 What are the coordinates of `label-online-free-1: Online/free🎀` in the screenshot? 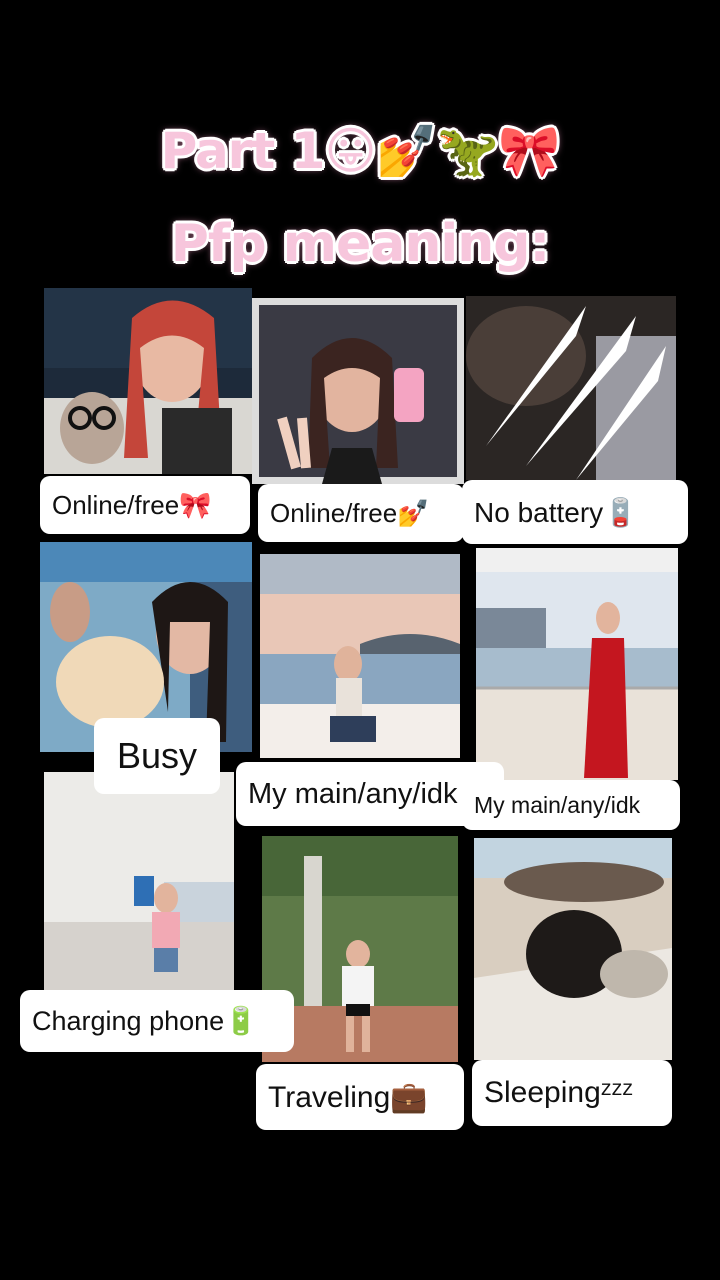 It's located at (145, 505).